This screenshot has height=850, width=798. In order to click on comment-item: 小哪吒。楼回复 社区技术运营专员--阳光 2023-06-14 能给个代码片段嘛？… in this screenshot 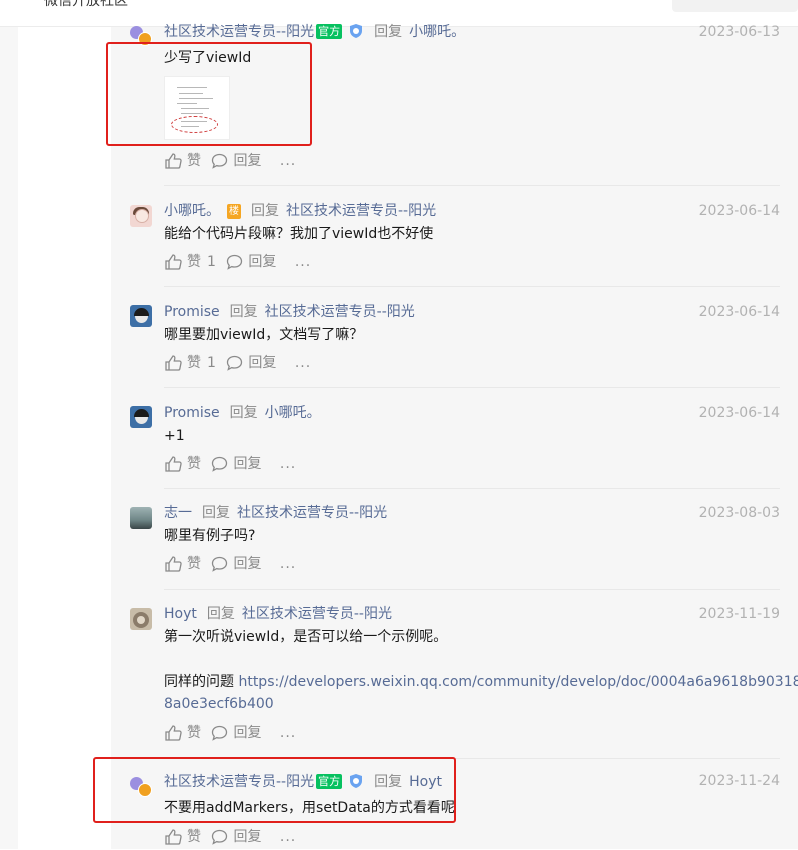, I will do `click(445, 236)`.